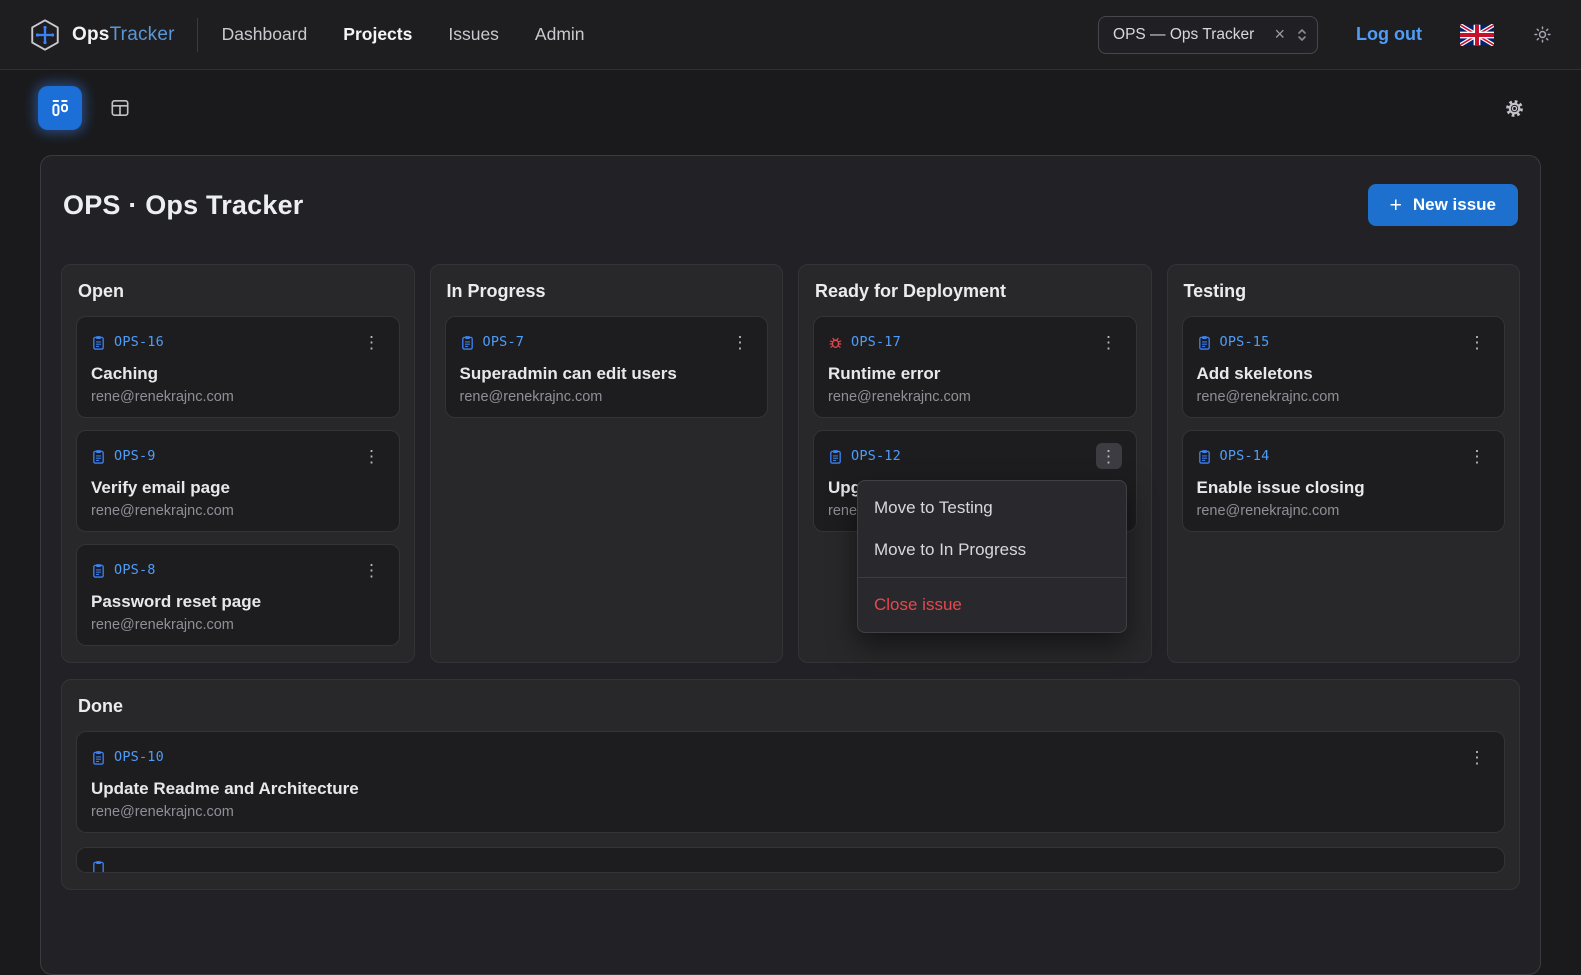 This screenshot has height=975, width=1581. I want to click on issue-title: Password reset page, so click(176, 601).